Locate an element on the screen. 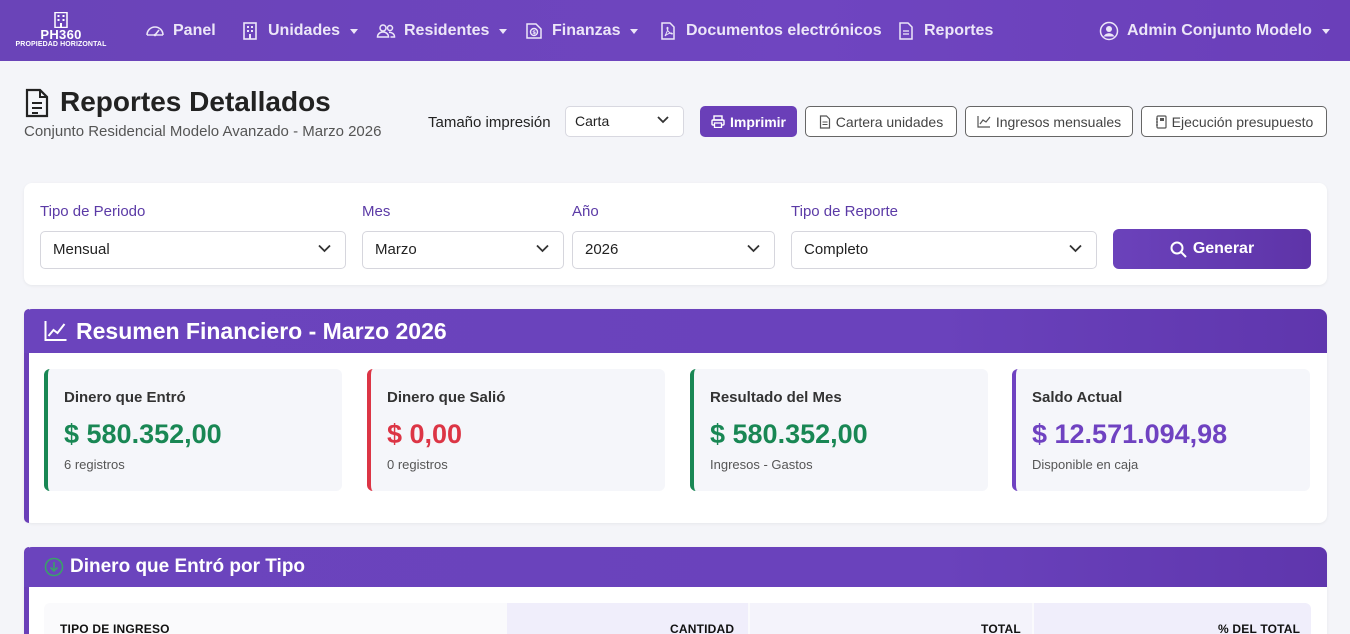 The width and height of the screenshot is (1350, 634). nav-item-residentes: Residentes is located at coordinates (442, 31).